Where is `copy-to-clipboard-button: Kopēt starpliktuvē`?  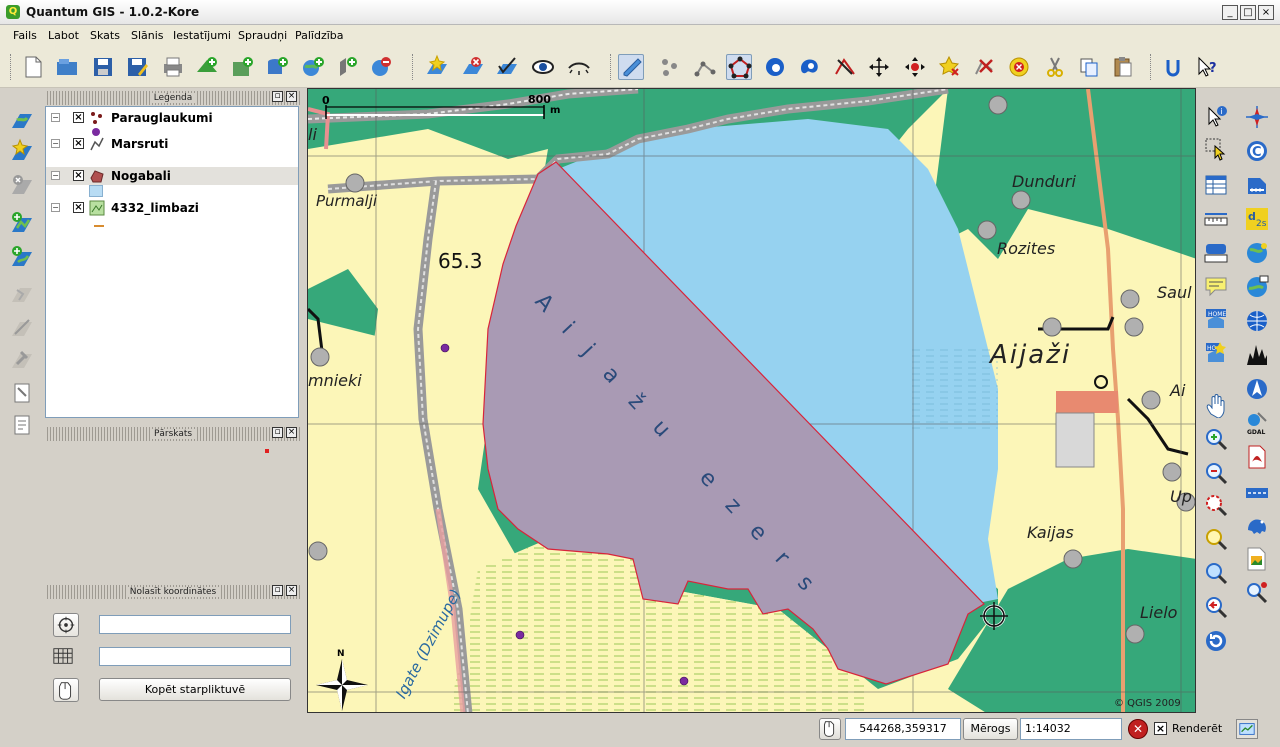
copy-to-clipboard-button: Kopēt starpliktuvē is located at coordinates (195, 689).